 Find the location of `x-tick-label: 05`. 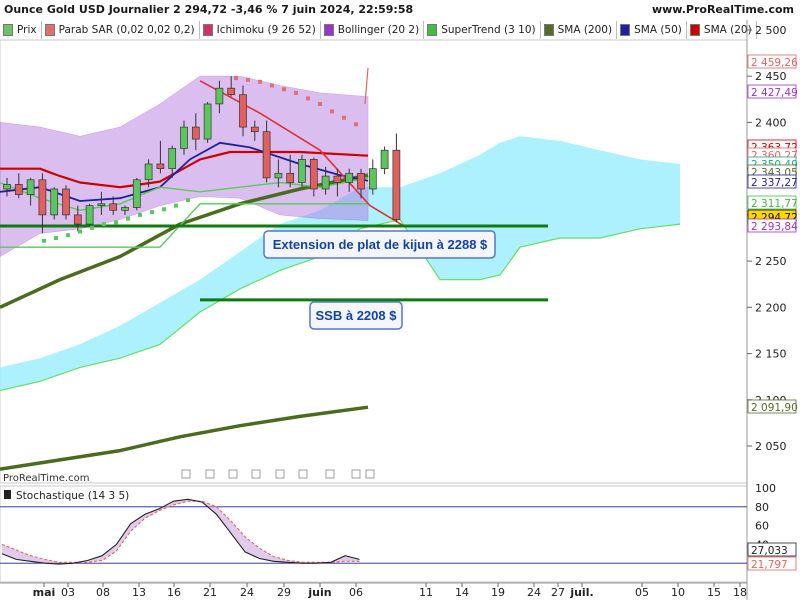

x-tick-label: 05 is located at coordinates (642, 592).